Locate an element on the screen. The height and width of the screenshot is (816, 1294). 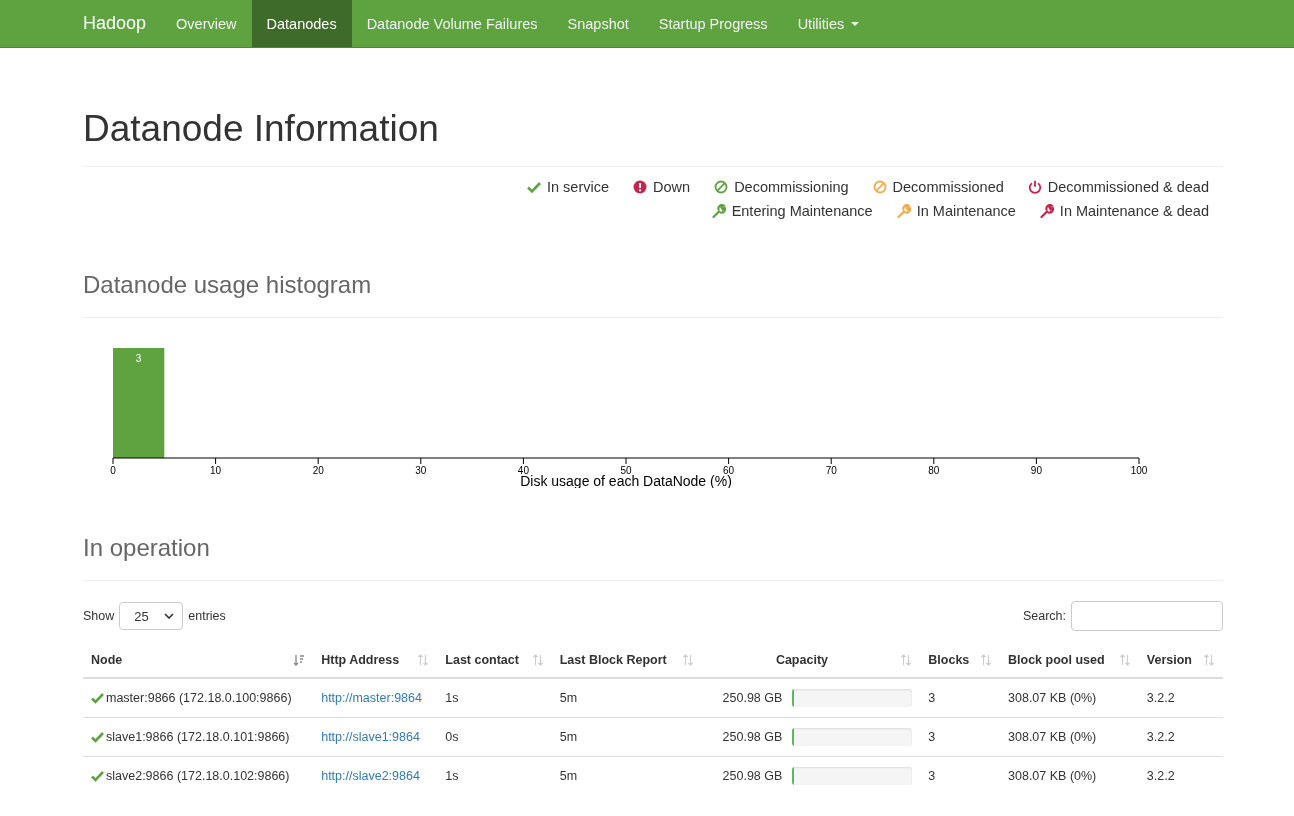
tick-label: 0 is located at coordinates (113, 470).